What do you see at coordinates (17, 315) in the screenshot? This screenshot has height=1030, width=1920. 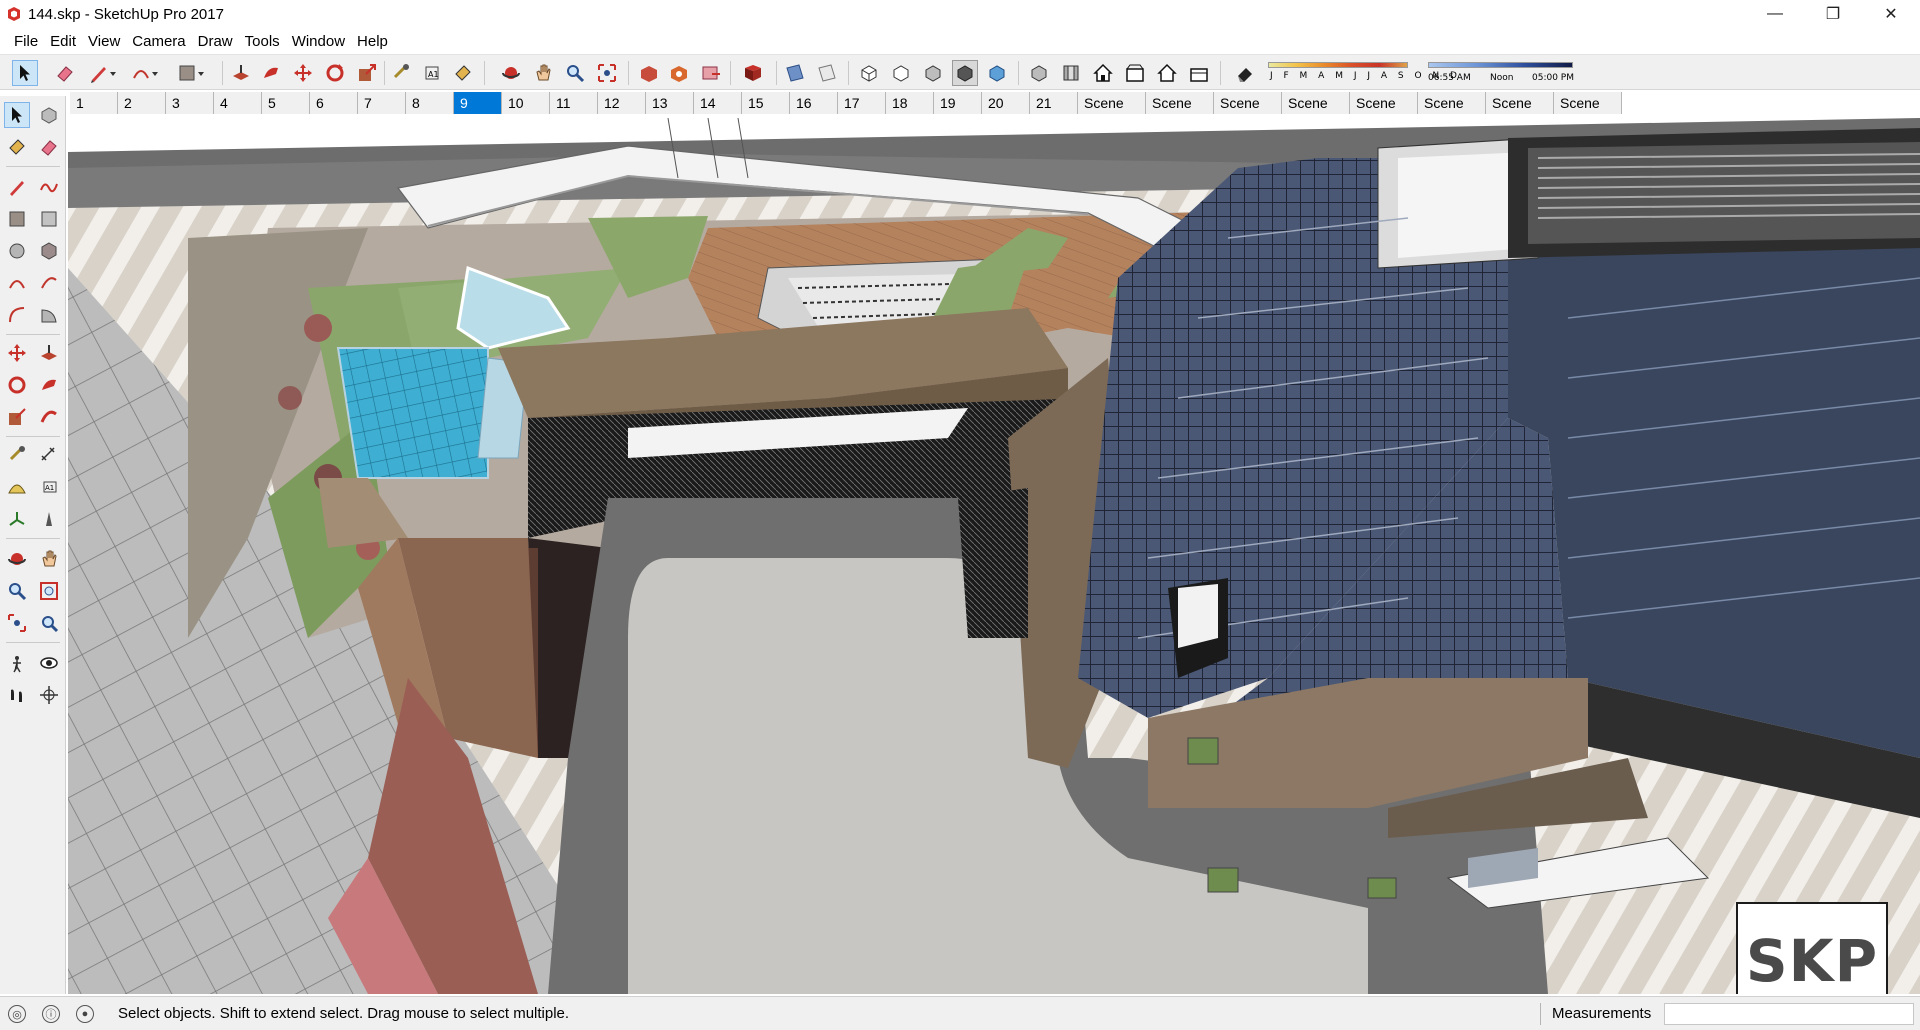 I see `three-point-arc-icon` at bounding box center [17, 315].